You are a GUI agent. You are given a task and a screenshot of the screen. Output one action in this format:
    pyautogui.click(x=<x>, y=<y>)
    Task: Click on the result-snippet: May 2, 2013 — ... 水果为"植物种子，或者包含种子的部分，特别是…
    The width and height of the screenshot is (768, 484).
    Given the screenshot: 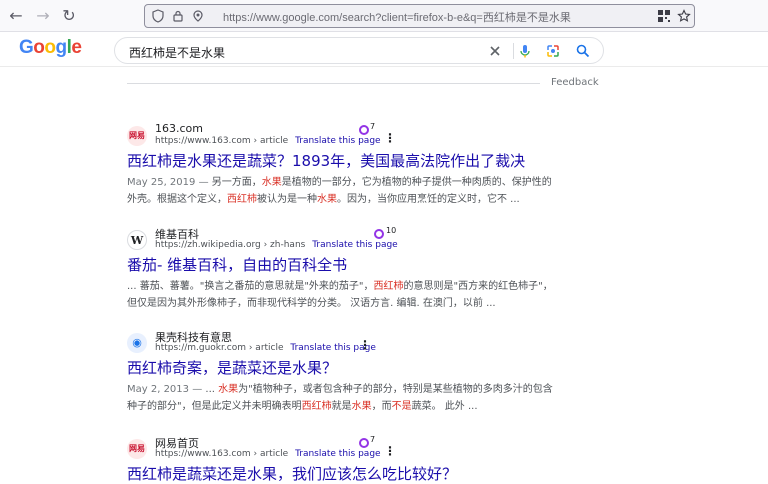 What is the action you would take?
    pyautogui.click(x=342, y=398)
    